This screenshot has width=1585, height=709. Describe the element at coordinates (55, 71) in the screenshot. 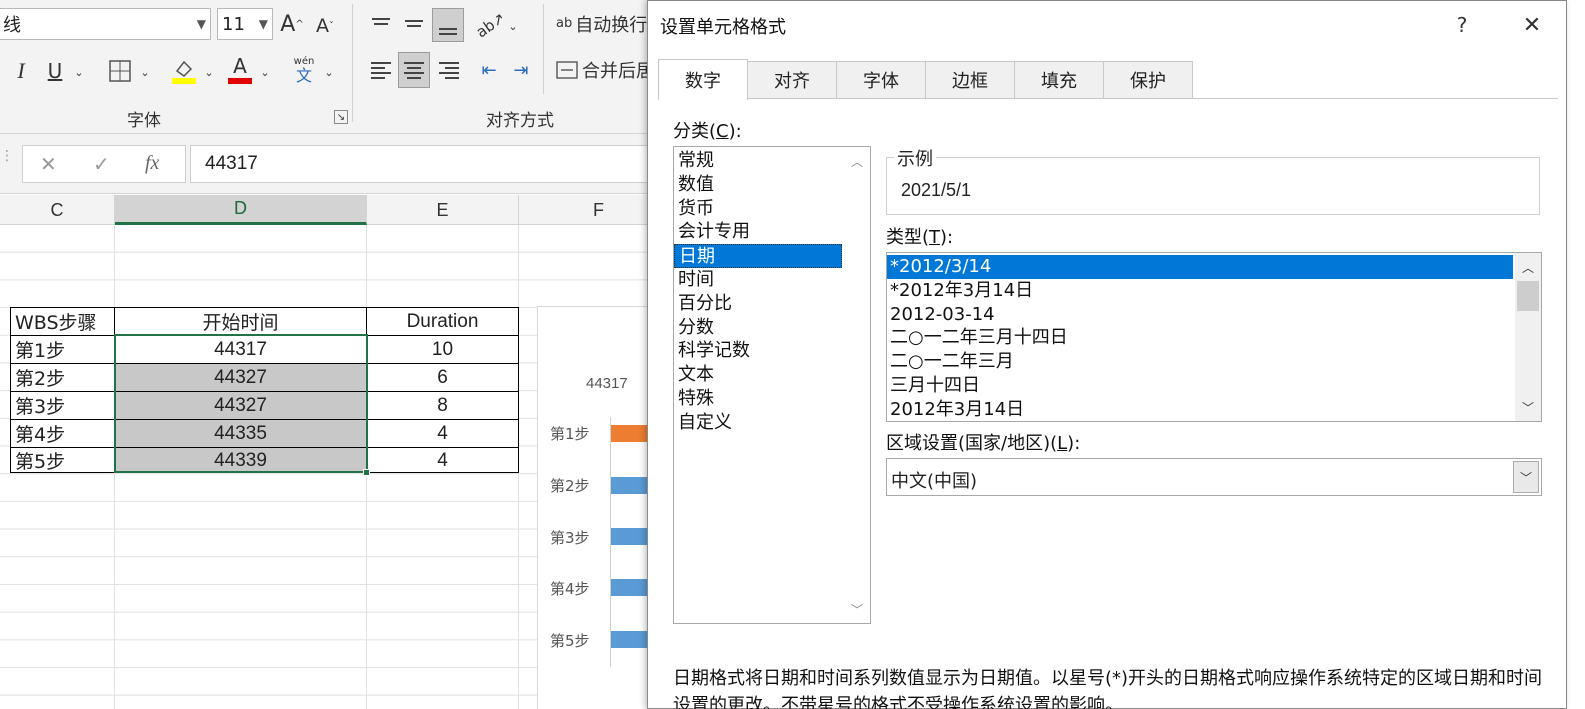

I see `underline-button: U` at that location.